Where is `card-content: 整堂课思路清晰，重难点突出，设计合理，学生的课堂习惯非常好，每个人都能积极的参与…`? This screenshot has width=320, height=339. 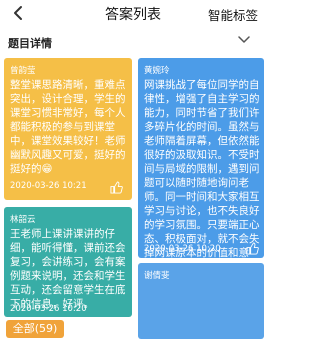
card-content: 整堂课思路清晰，重难点突出，设计合理，学生的课堂习惯非常好，每个人都能积极的参与… is located at coordinates (68, 127).